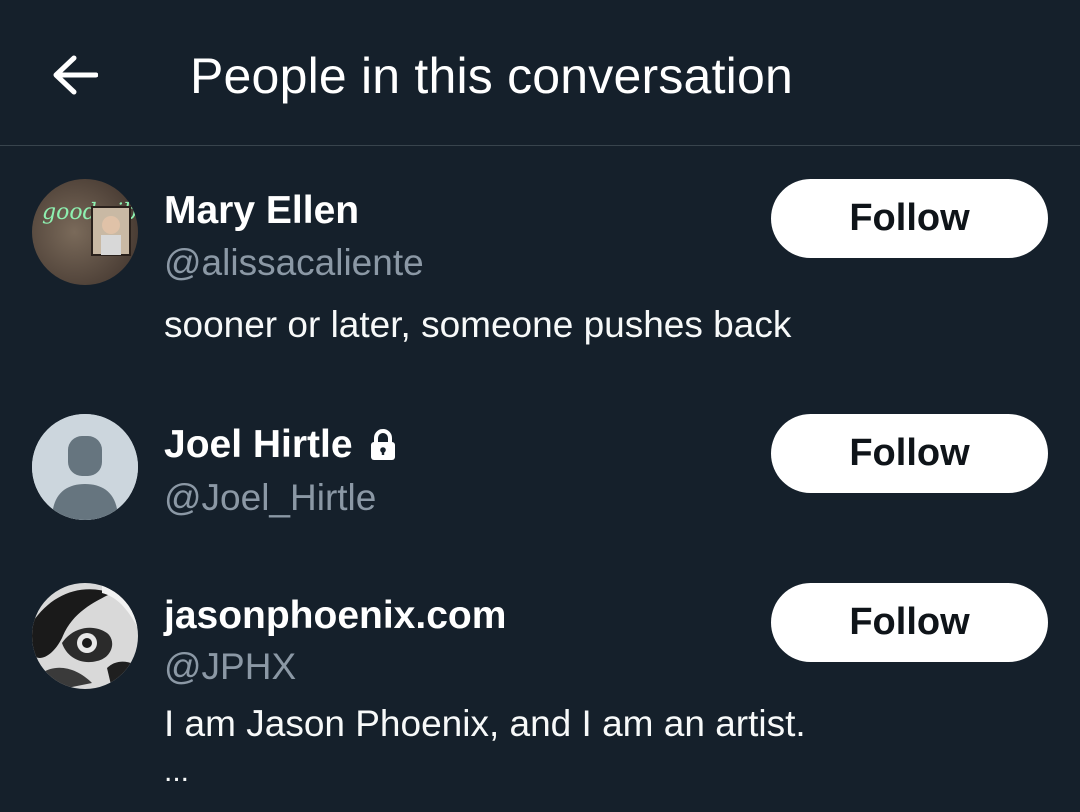 The width and height of the screenshot is (1080, 812). What do you see at coordinates (485, 723) in the screenshot?
I see `user-bio: I am Jason Phoenix, and I am an artist.` at bounding box center [485, 723].